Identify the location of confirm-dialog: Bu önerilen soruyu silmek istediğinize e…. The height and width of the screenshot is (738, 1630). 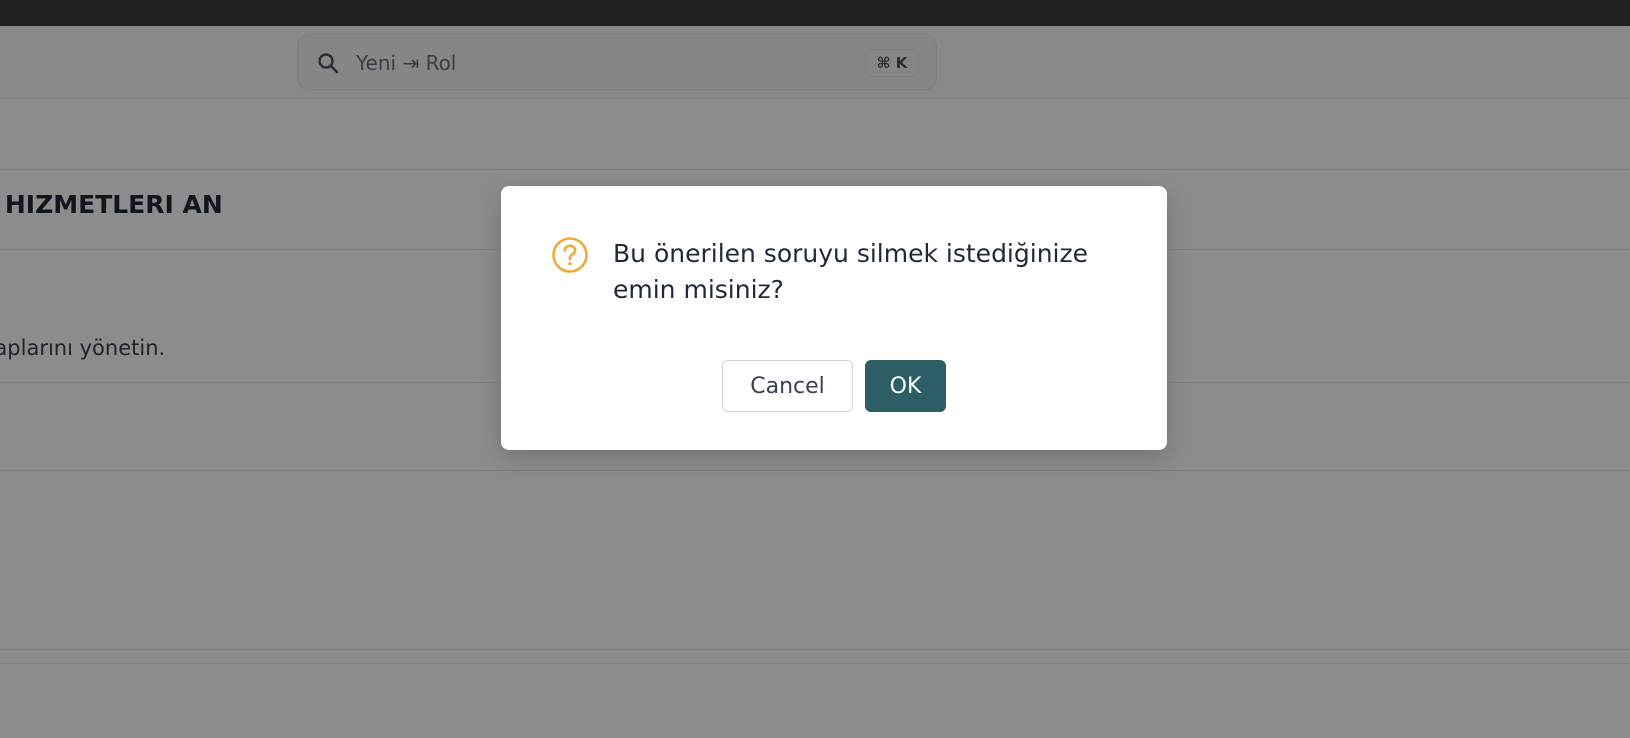
(834, 318).